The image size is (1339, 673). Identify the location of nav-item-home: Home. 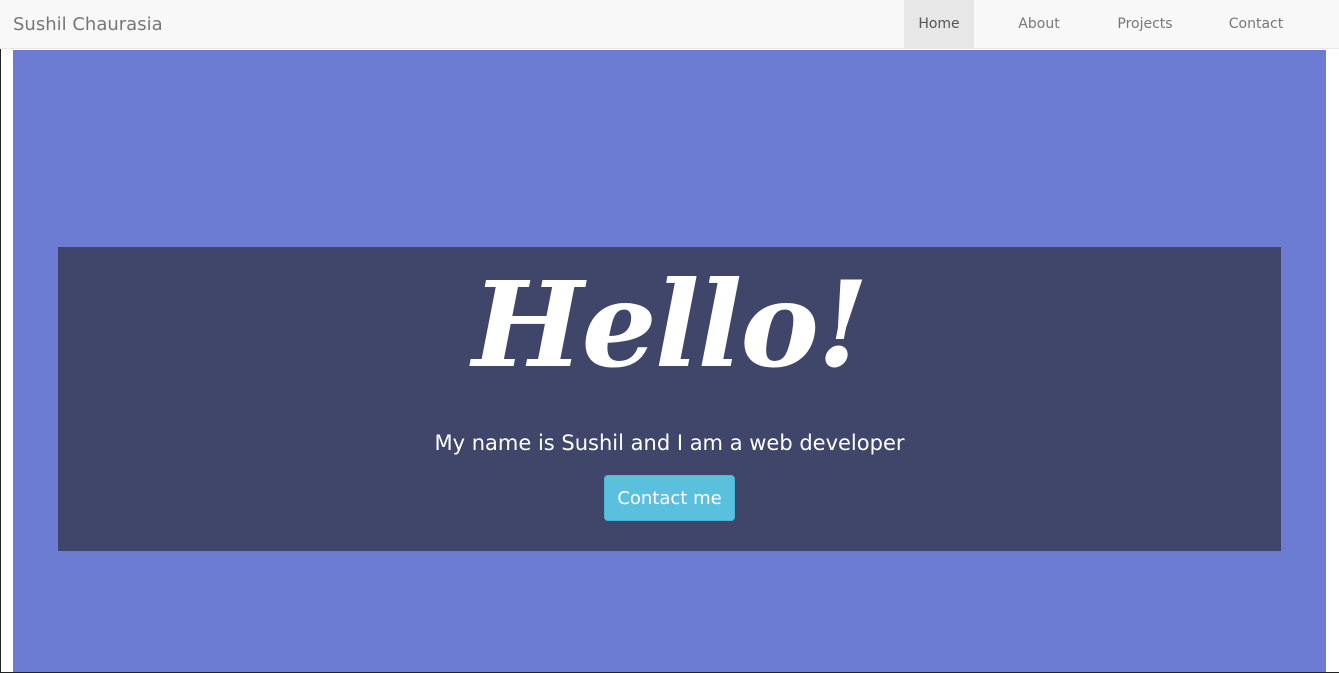
(939, 24).